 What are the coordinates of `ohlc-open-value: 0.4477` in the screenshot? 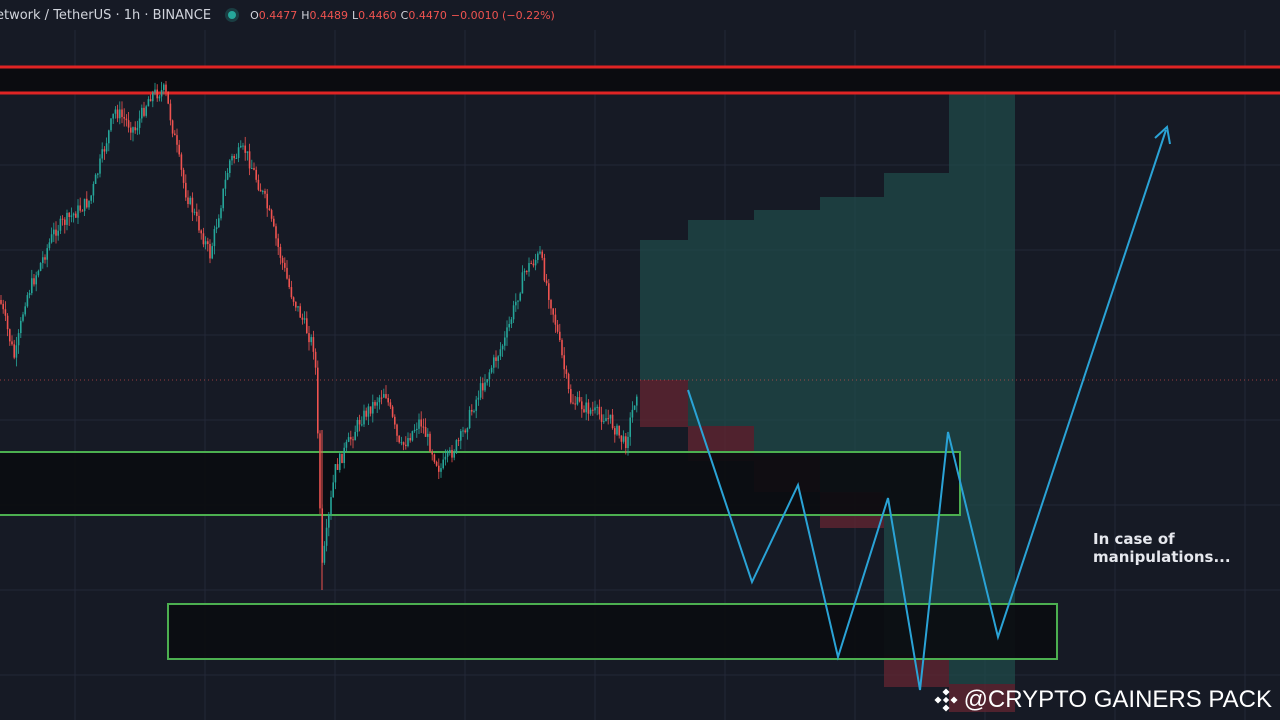 It's located at (278, 15).